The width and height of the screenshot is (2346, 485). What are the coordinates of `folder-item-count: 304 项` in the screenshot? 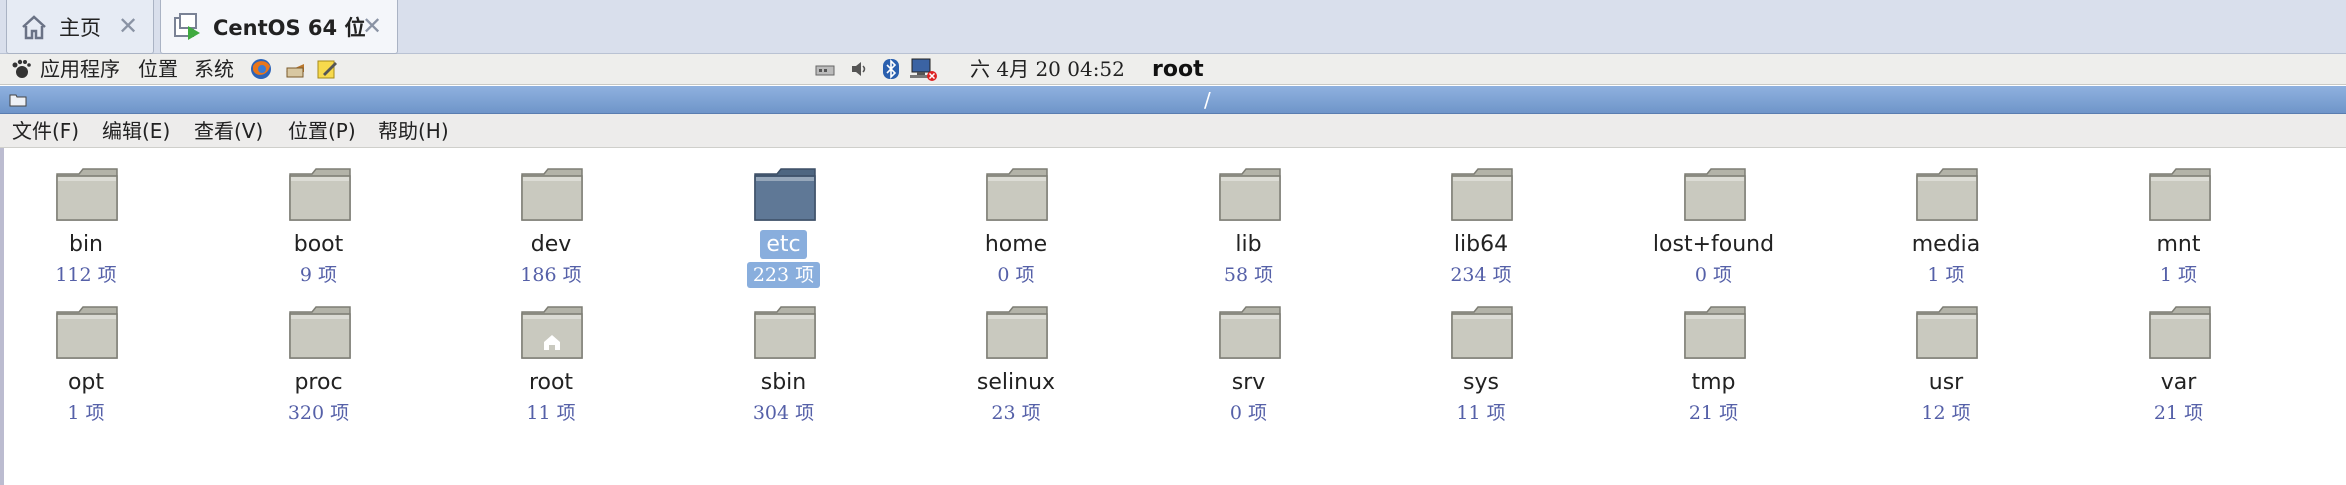 It's located at (783, 413).